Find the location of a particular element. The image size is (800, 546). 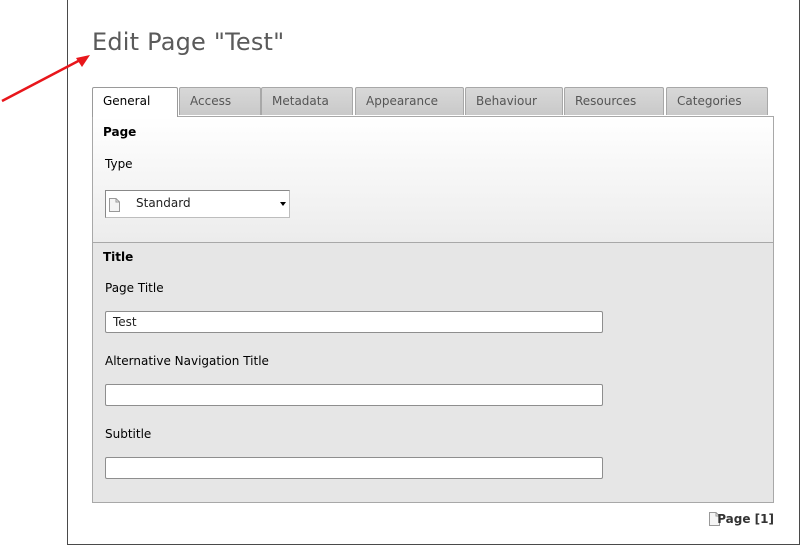

type-select-value: Standard is located at coordinates (163, 203).